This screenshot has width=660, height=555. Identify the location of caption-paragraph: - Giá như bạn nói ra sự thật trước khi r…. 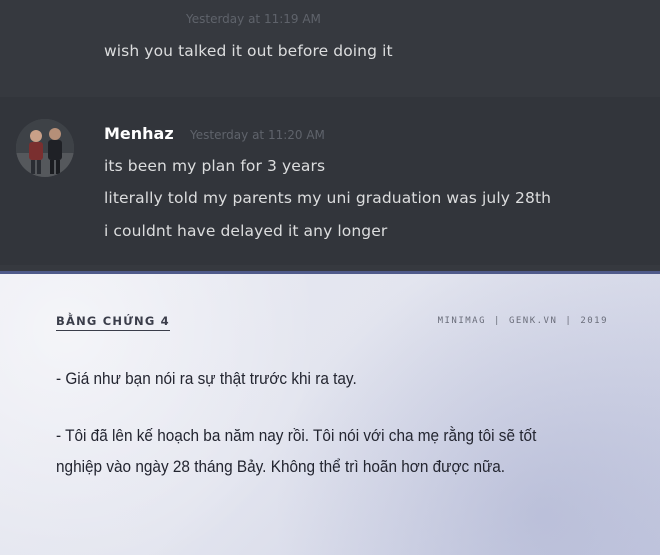
(206, 379).